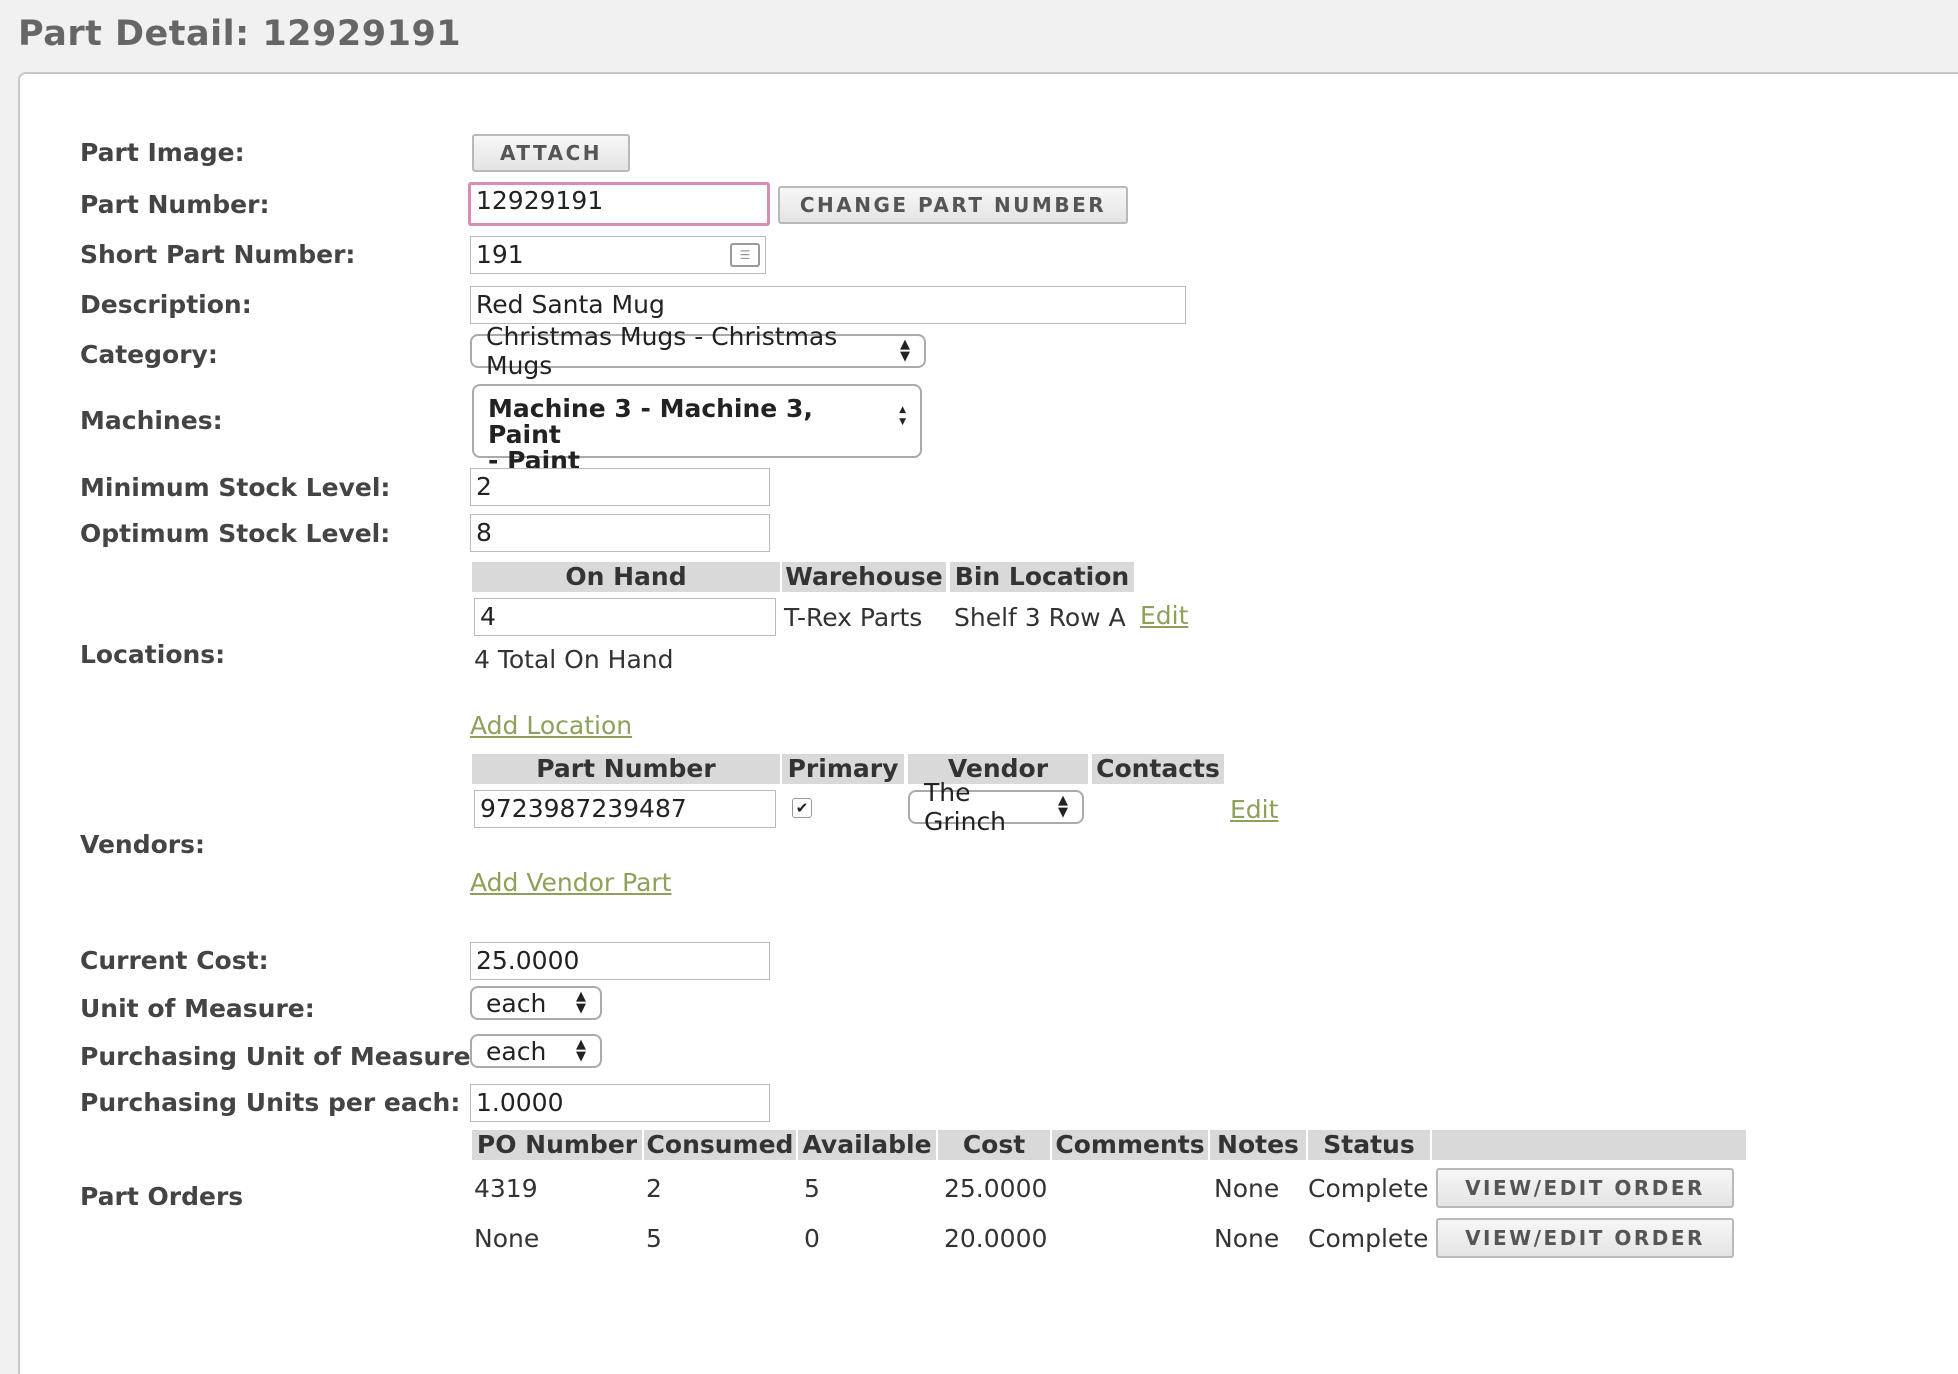 The image size is (1958, 1374). I want to click on locations-label: Locations:, so click(153, 654).